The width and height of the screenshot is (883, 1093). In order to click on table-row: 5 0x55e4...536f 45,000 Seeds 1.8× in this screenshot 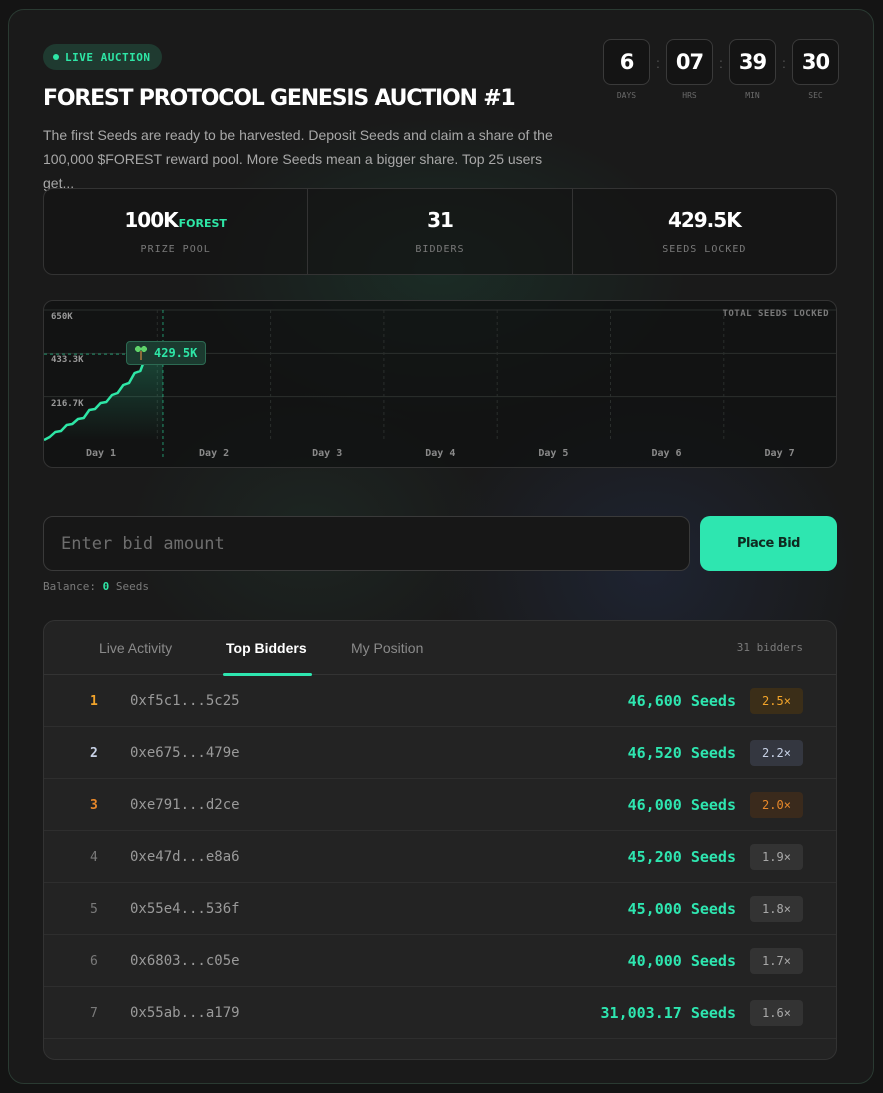, I will do `click(440, 909)`.